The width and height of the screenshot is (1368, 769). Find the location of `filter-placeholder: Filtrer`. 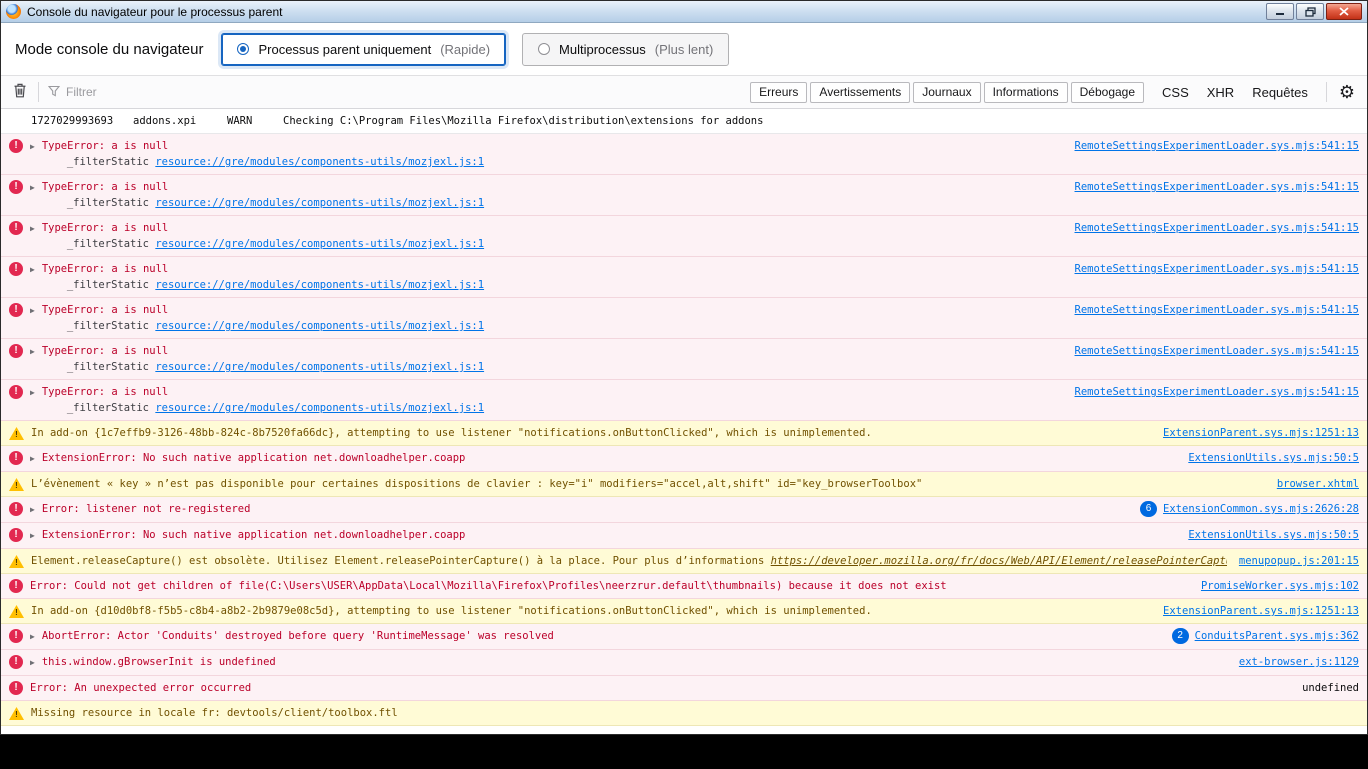

filter-placeholder: Filtrer is located at coordinates (81, 92).